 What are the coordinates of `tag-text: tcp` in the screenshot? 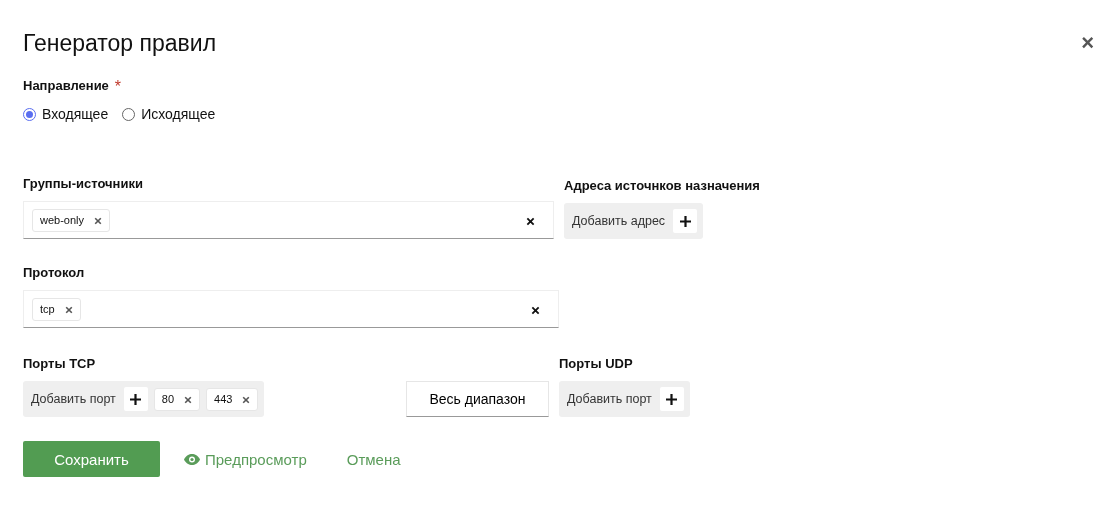 It's located at (47, 309).